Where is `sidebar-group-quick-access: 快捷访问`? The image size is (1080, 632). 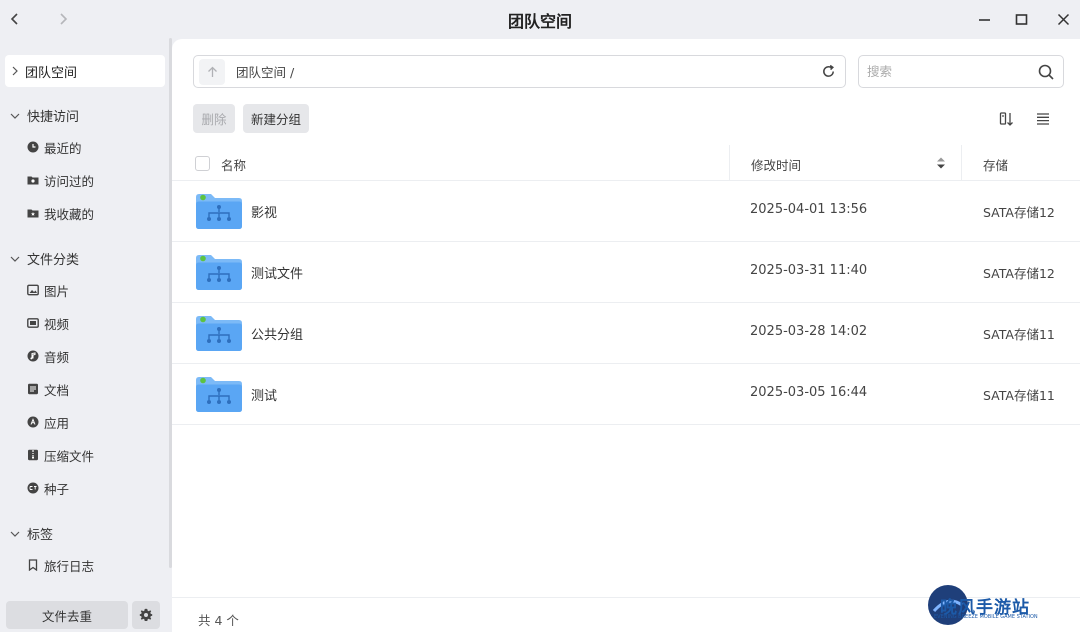
sidebar-group-quick-access: 快捷访问 is located at coordinates (44, 115).